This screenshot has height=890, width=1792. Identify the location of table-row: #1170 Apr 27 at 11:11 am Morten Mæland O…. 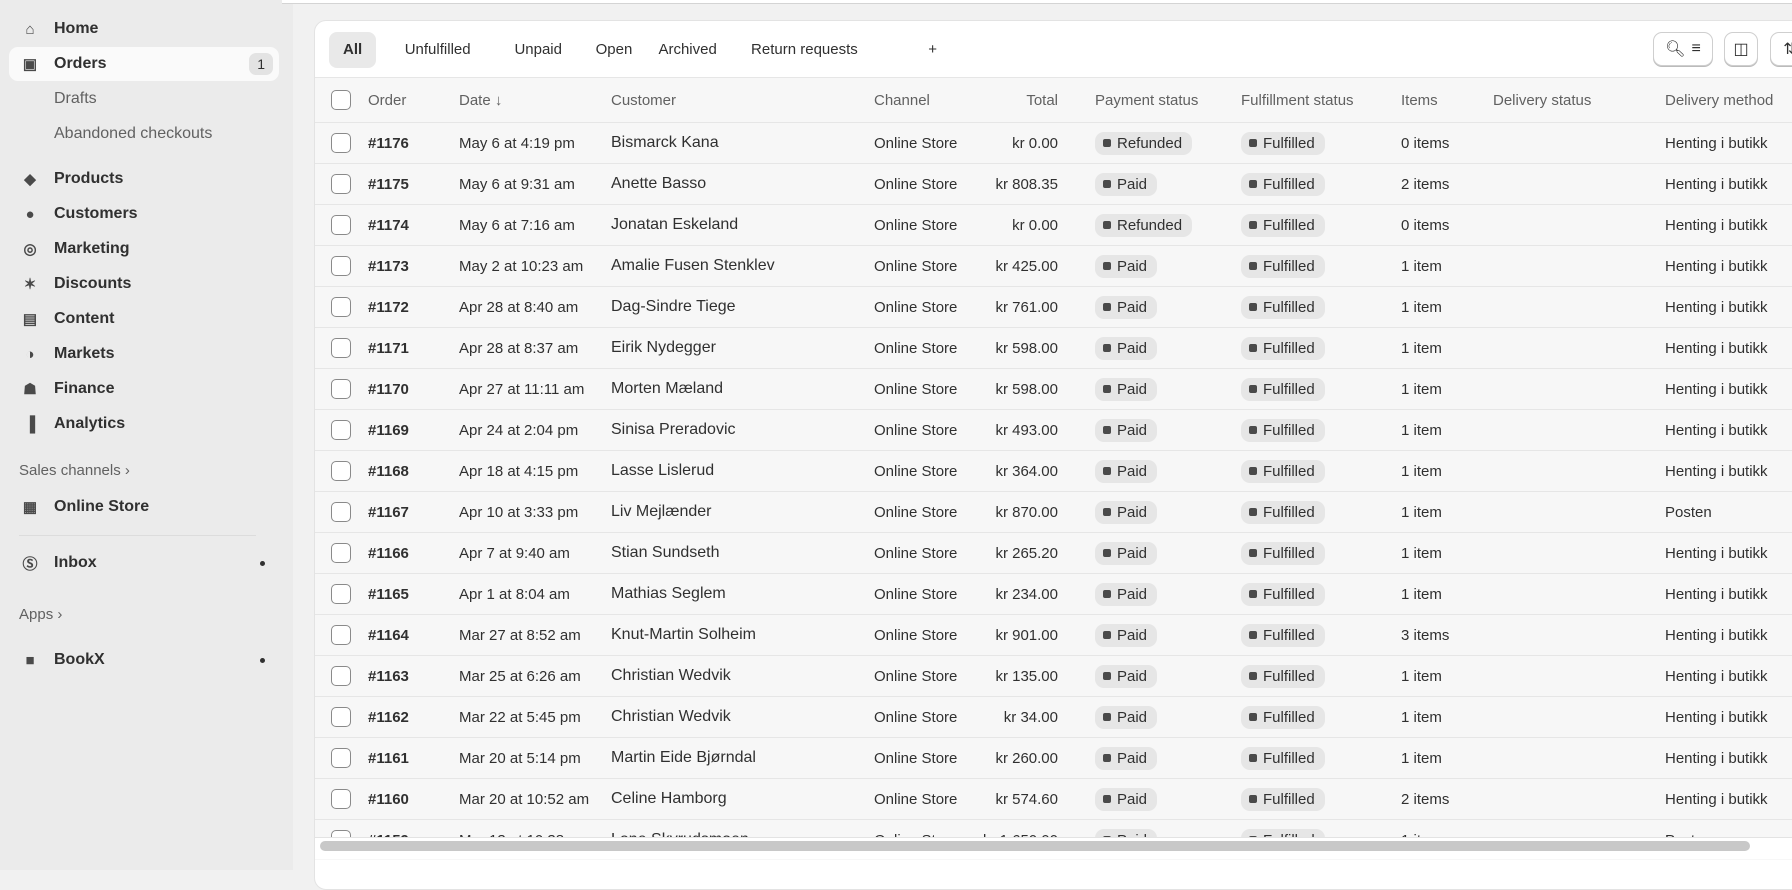
(1053, 388).